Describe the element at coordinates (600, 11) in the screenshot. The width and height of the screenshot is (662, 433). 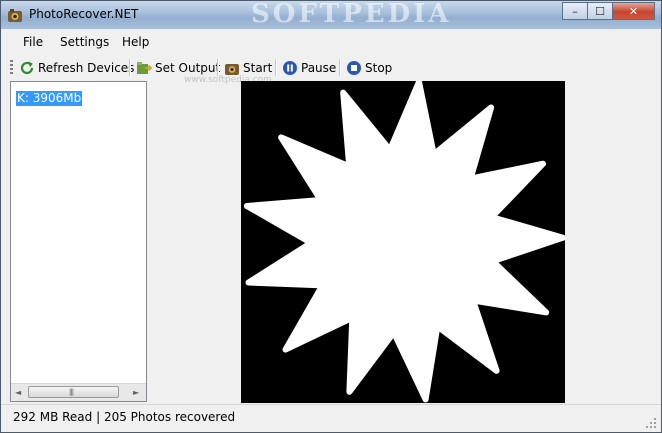
I see `maximize-button: ☐` at that location.